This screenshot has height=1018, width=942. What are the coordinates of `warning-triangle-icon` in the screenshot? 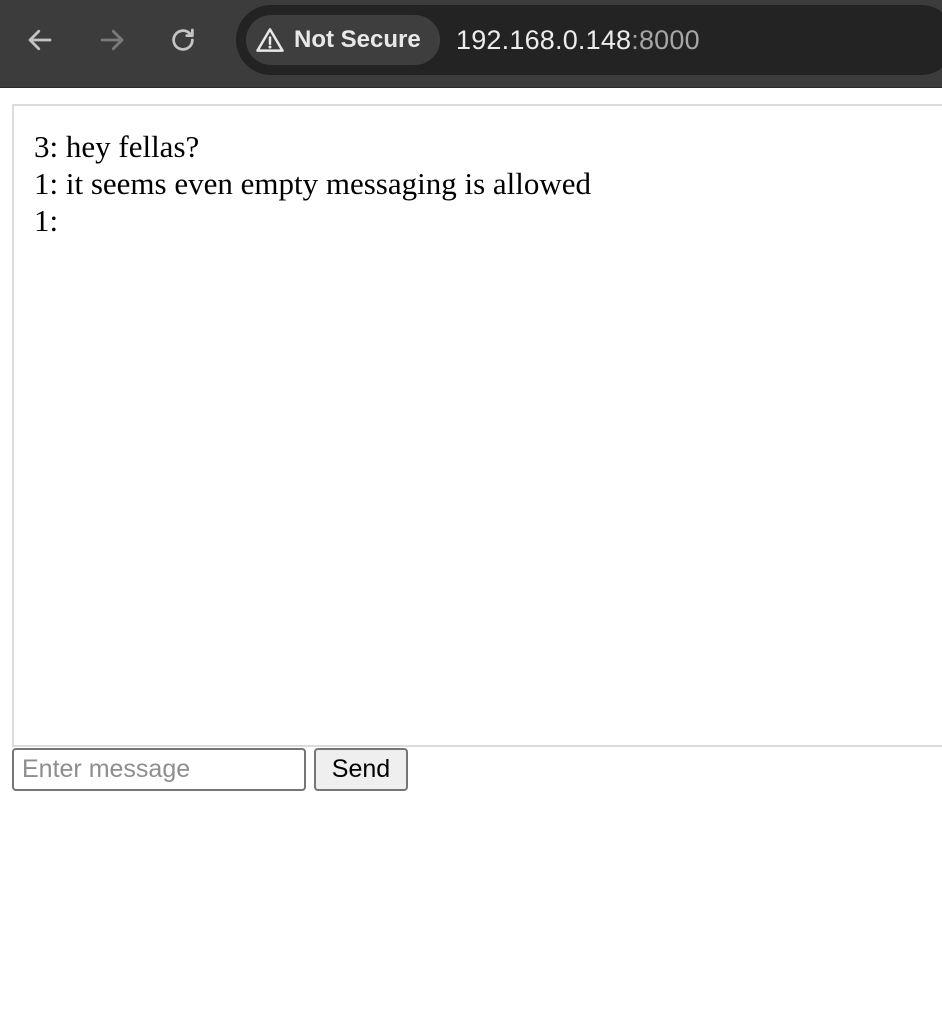 It's located at (270, 40).